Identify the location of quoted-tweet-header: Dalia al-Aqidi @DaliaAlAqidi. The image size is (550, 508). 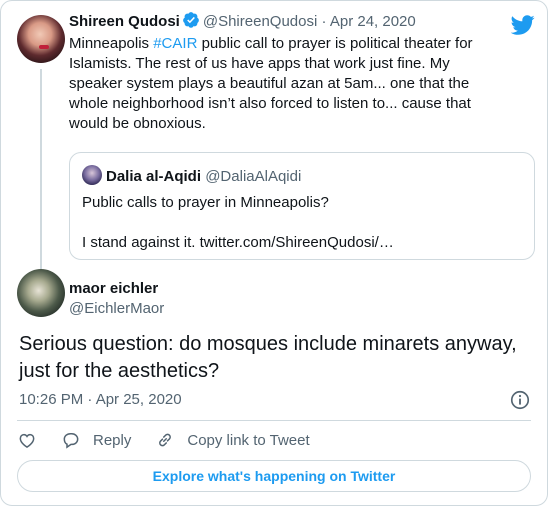
(302, 176).